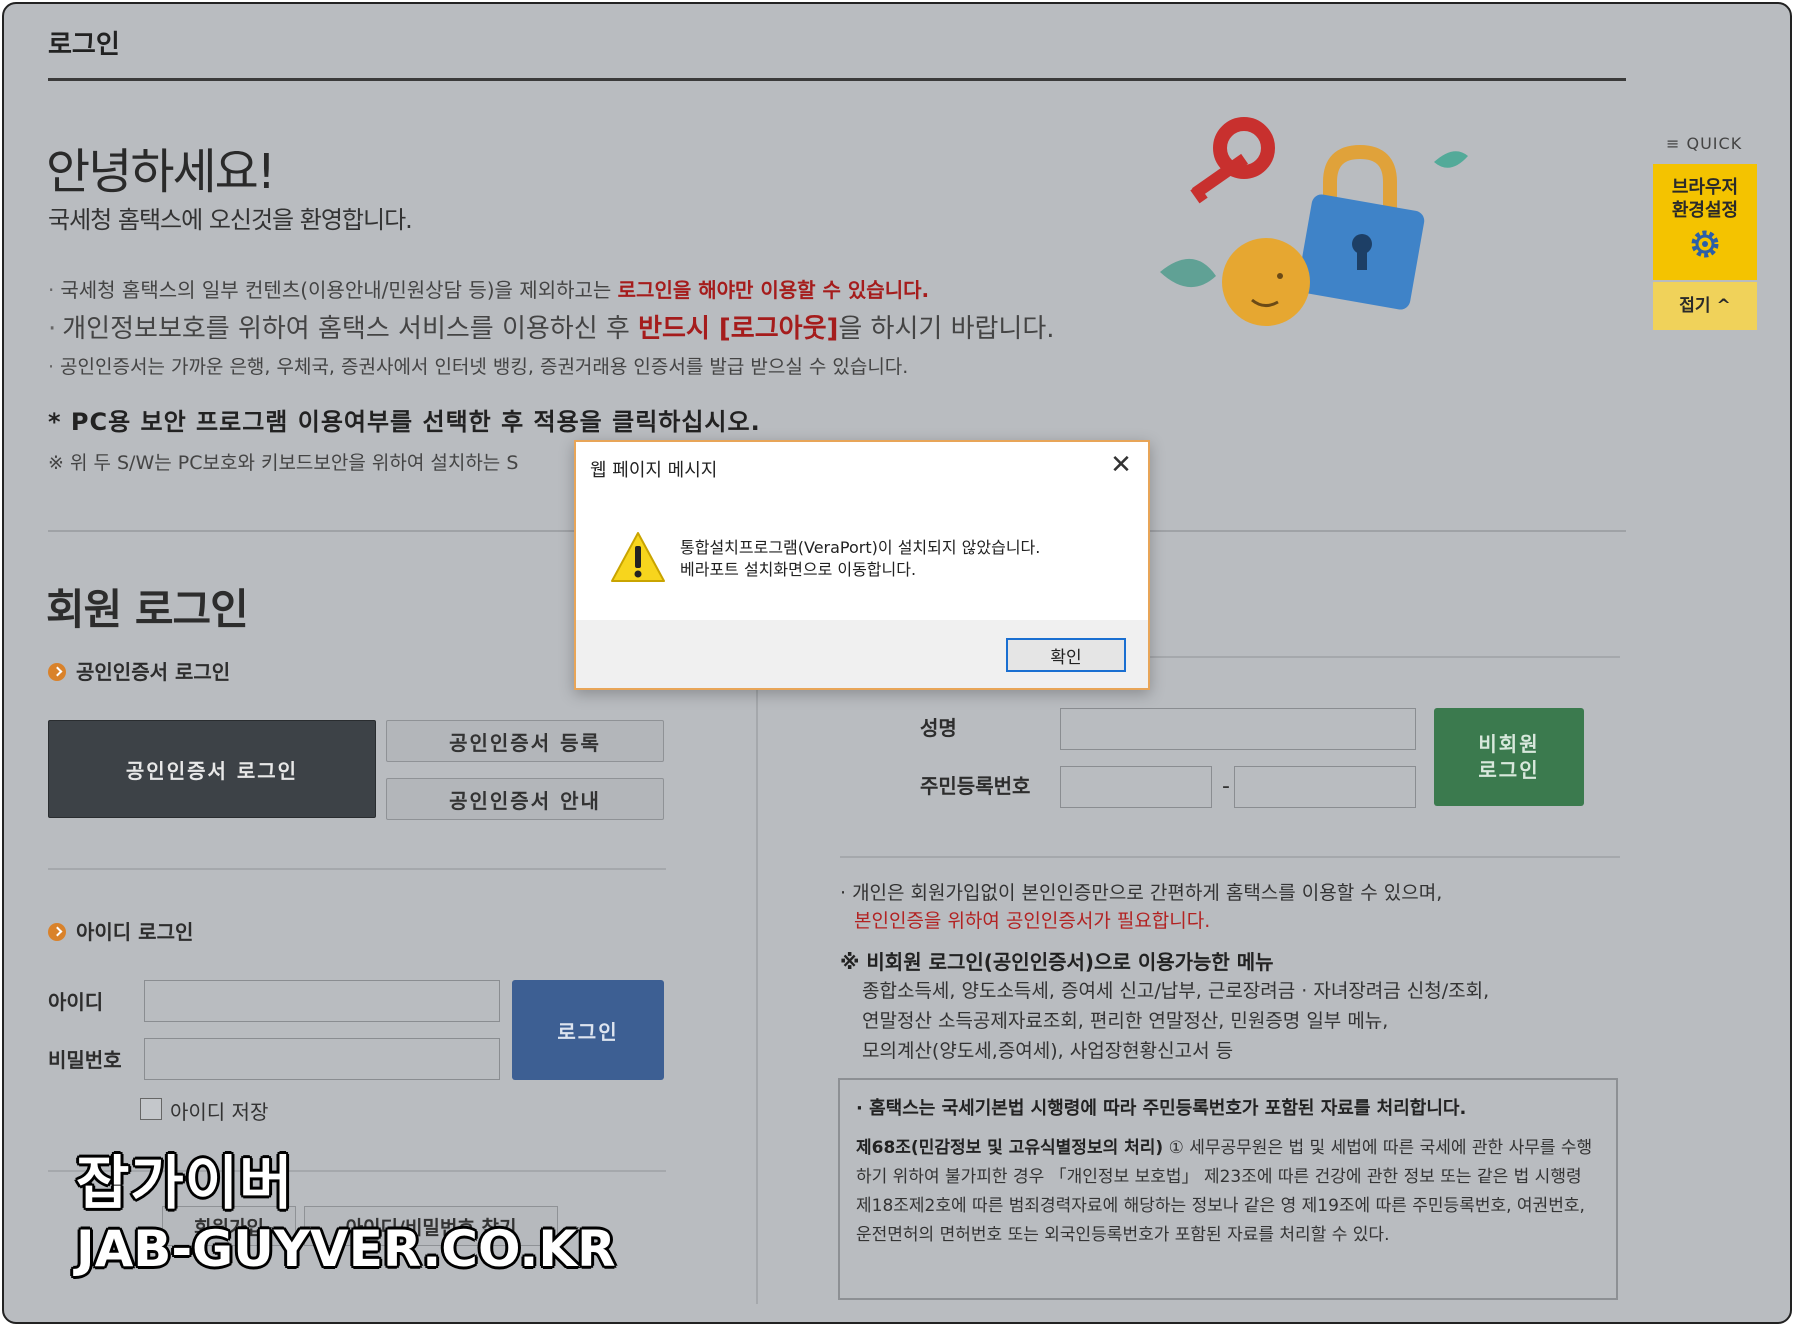  I want to click on id-login-heading: 아이디 로그인, so click(120, 930).